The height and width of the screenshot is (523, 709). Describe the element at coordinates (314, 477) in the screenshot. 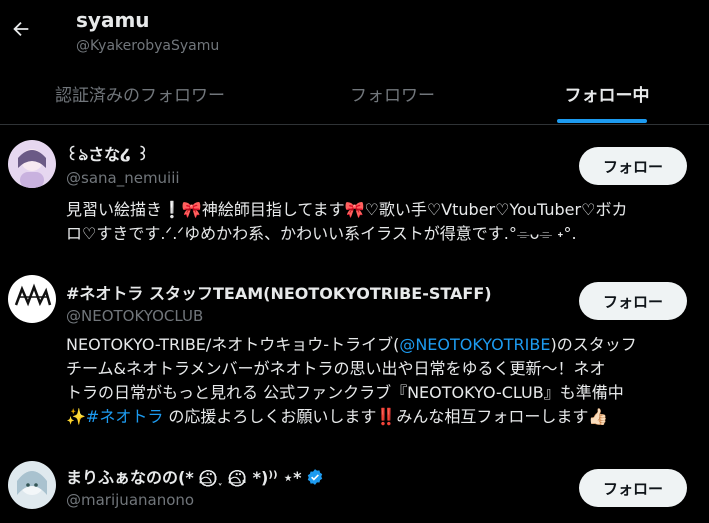

I see `verified-badge-icon` at that location.